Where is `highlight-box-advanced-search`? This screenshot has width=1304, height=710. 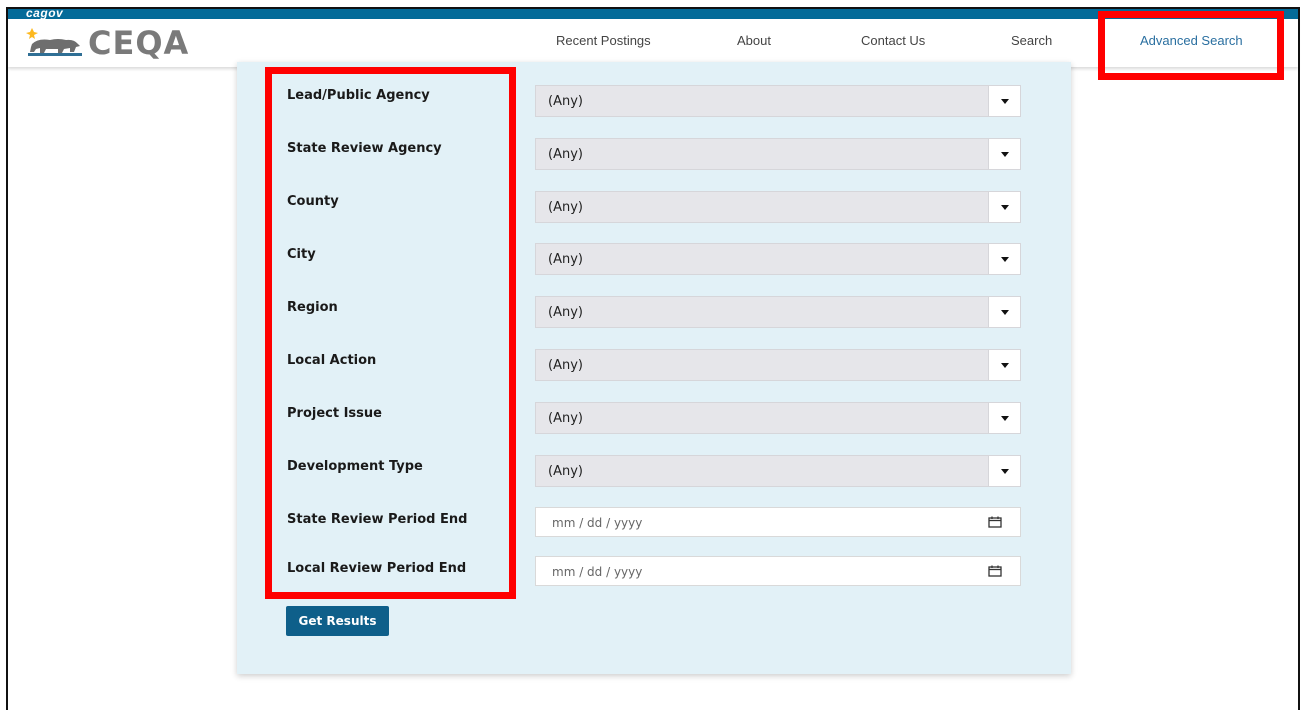
highlight-box-advanced-search is located at coordinates (1191, 45).